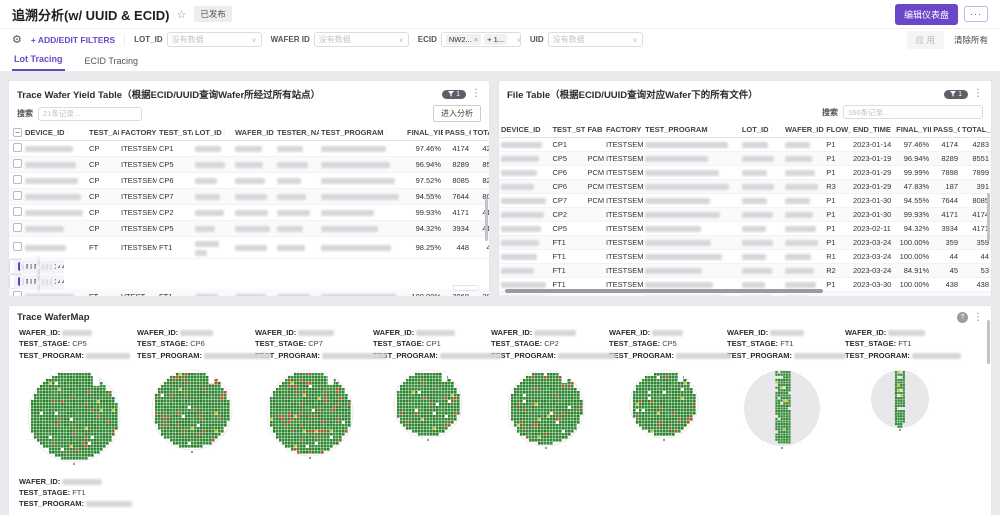 Image resolution: width=1000 pixels, height=515 pixels. What do you see at coordinates (913, 112) in the screenshot?
I see `file-search-input` at bounding box center [913, 112].